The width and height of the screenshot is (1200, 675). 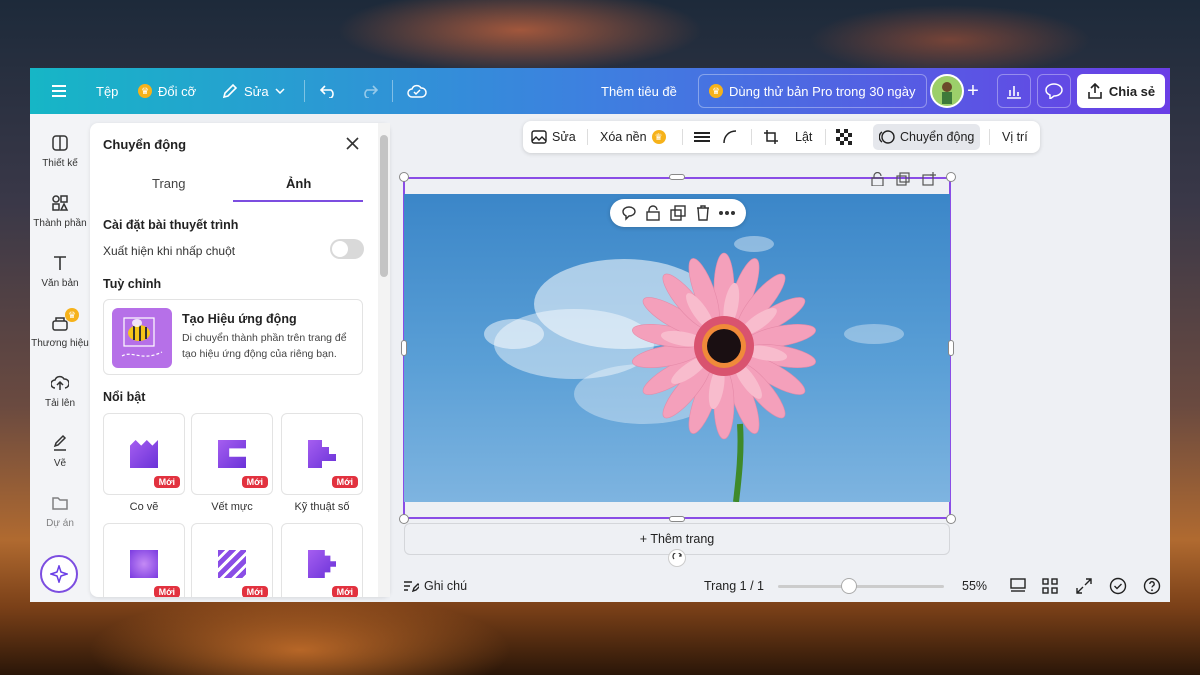 What do you see at coordinates (849, 586) in the screenshot?
I see `zoom-slider-knob` at bounding box center [849, 586].